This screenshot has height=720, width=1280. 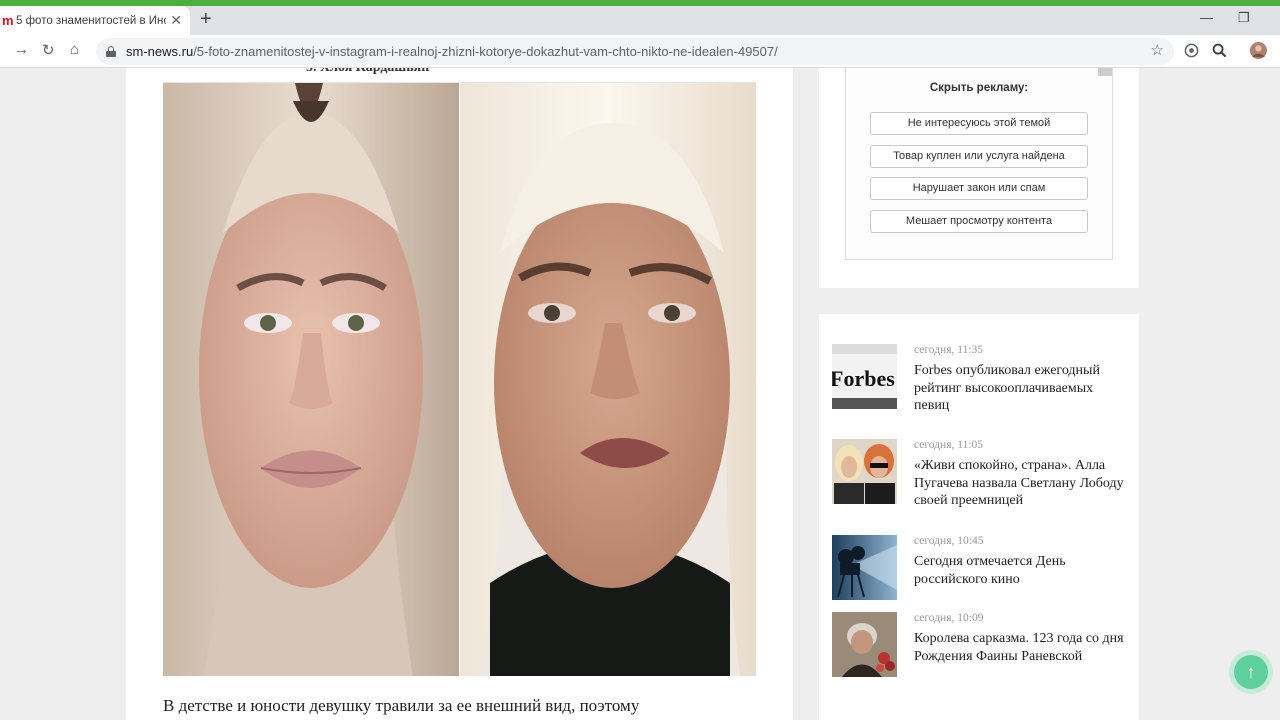 I want to click on hide-ad-title: Скрыть рекламу:, so click(x=979, y=88).